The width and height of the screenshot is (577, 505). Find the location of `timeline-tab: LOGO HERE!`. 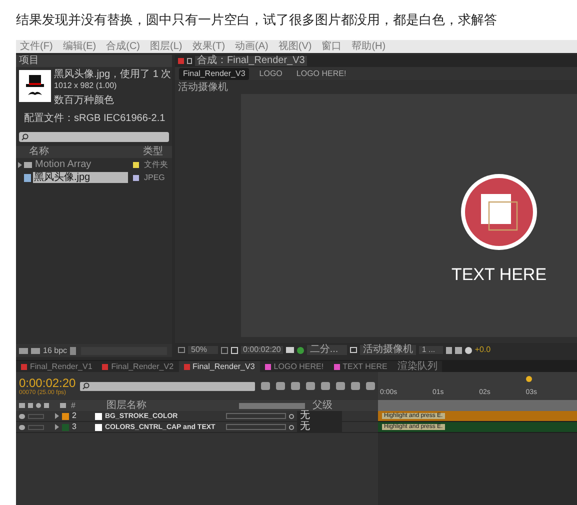

timeline-tab: LOGO HERE! is located at coordinates (294, 366).